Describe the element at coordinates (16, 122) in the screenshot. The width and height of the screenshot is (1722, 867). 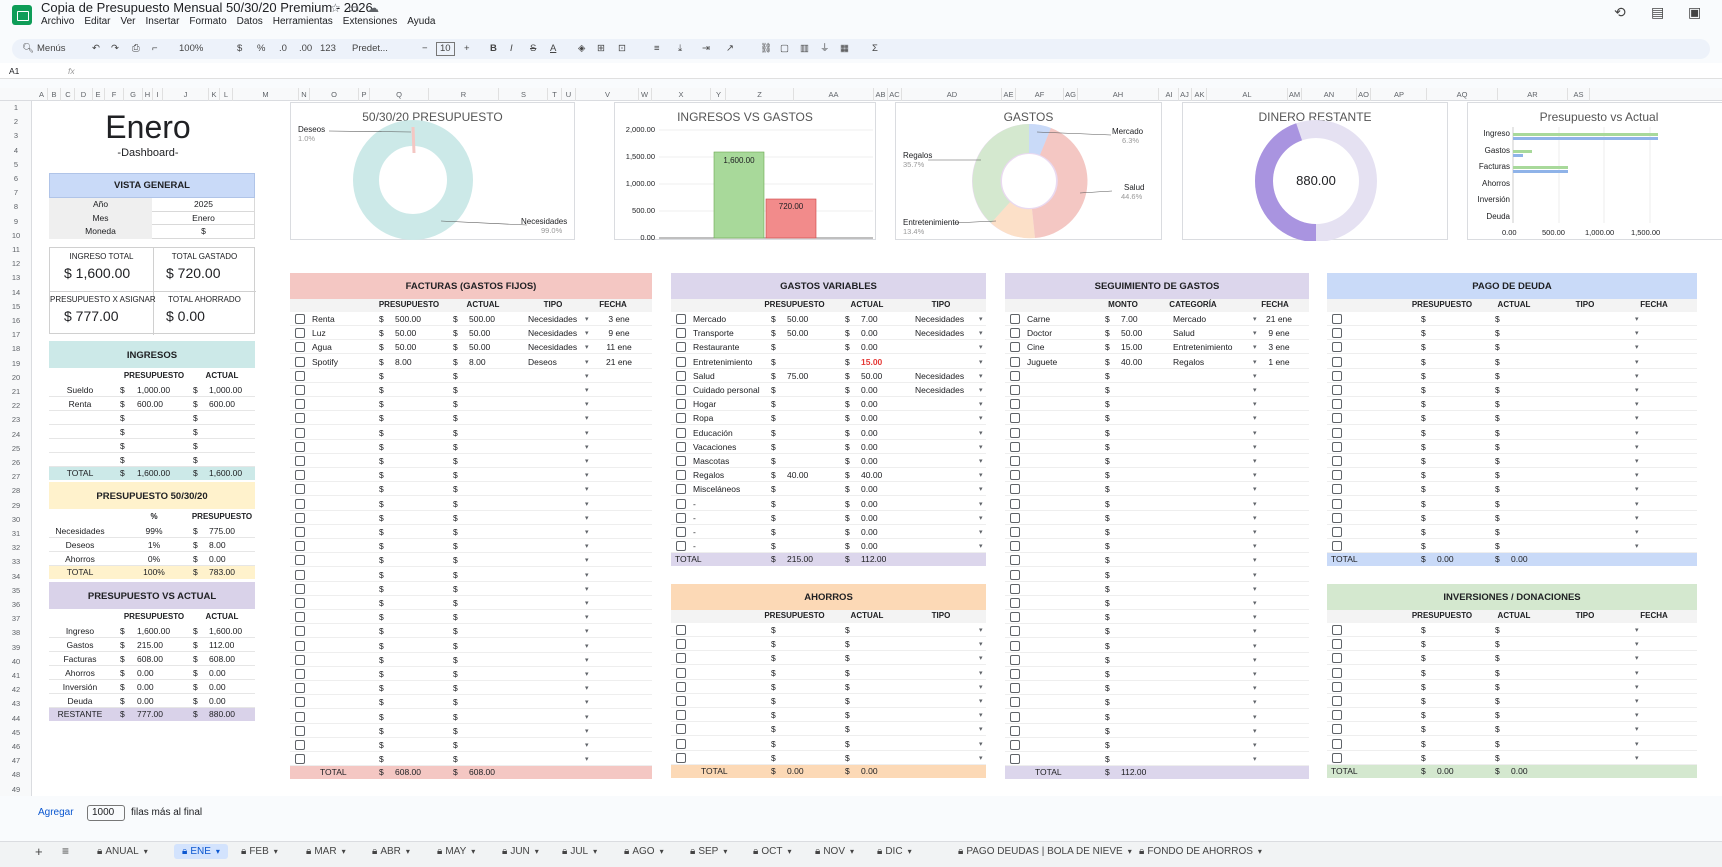
I see `row-header: 2` at that location.